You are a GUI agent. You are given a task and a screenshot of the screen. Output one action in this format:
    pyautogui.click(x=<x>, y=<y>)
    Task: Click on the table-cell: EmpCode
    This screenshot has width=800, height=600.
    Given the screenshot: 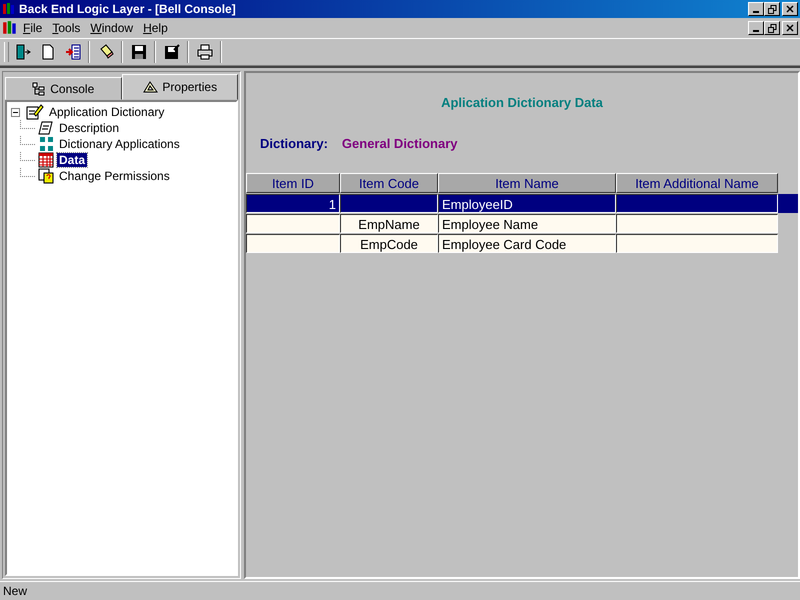 What is the action you would take?
    pyautogui.click(x=389, y=243)
    